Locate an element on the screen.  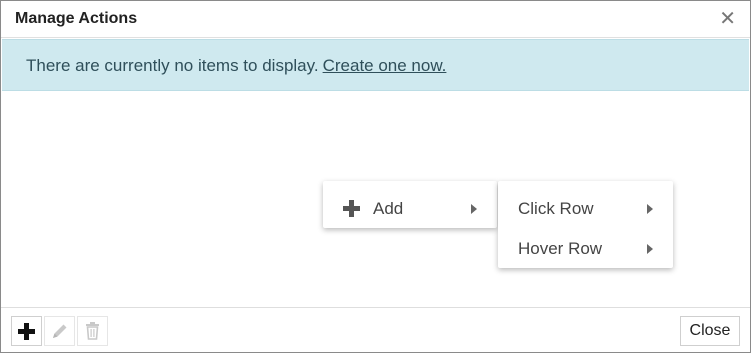
edit-button is located at coordinates (59, 331).